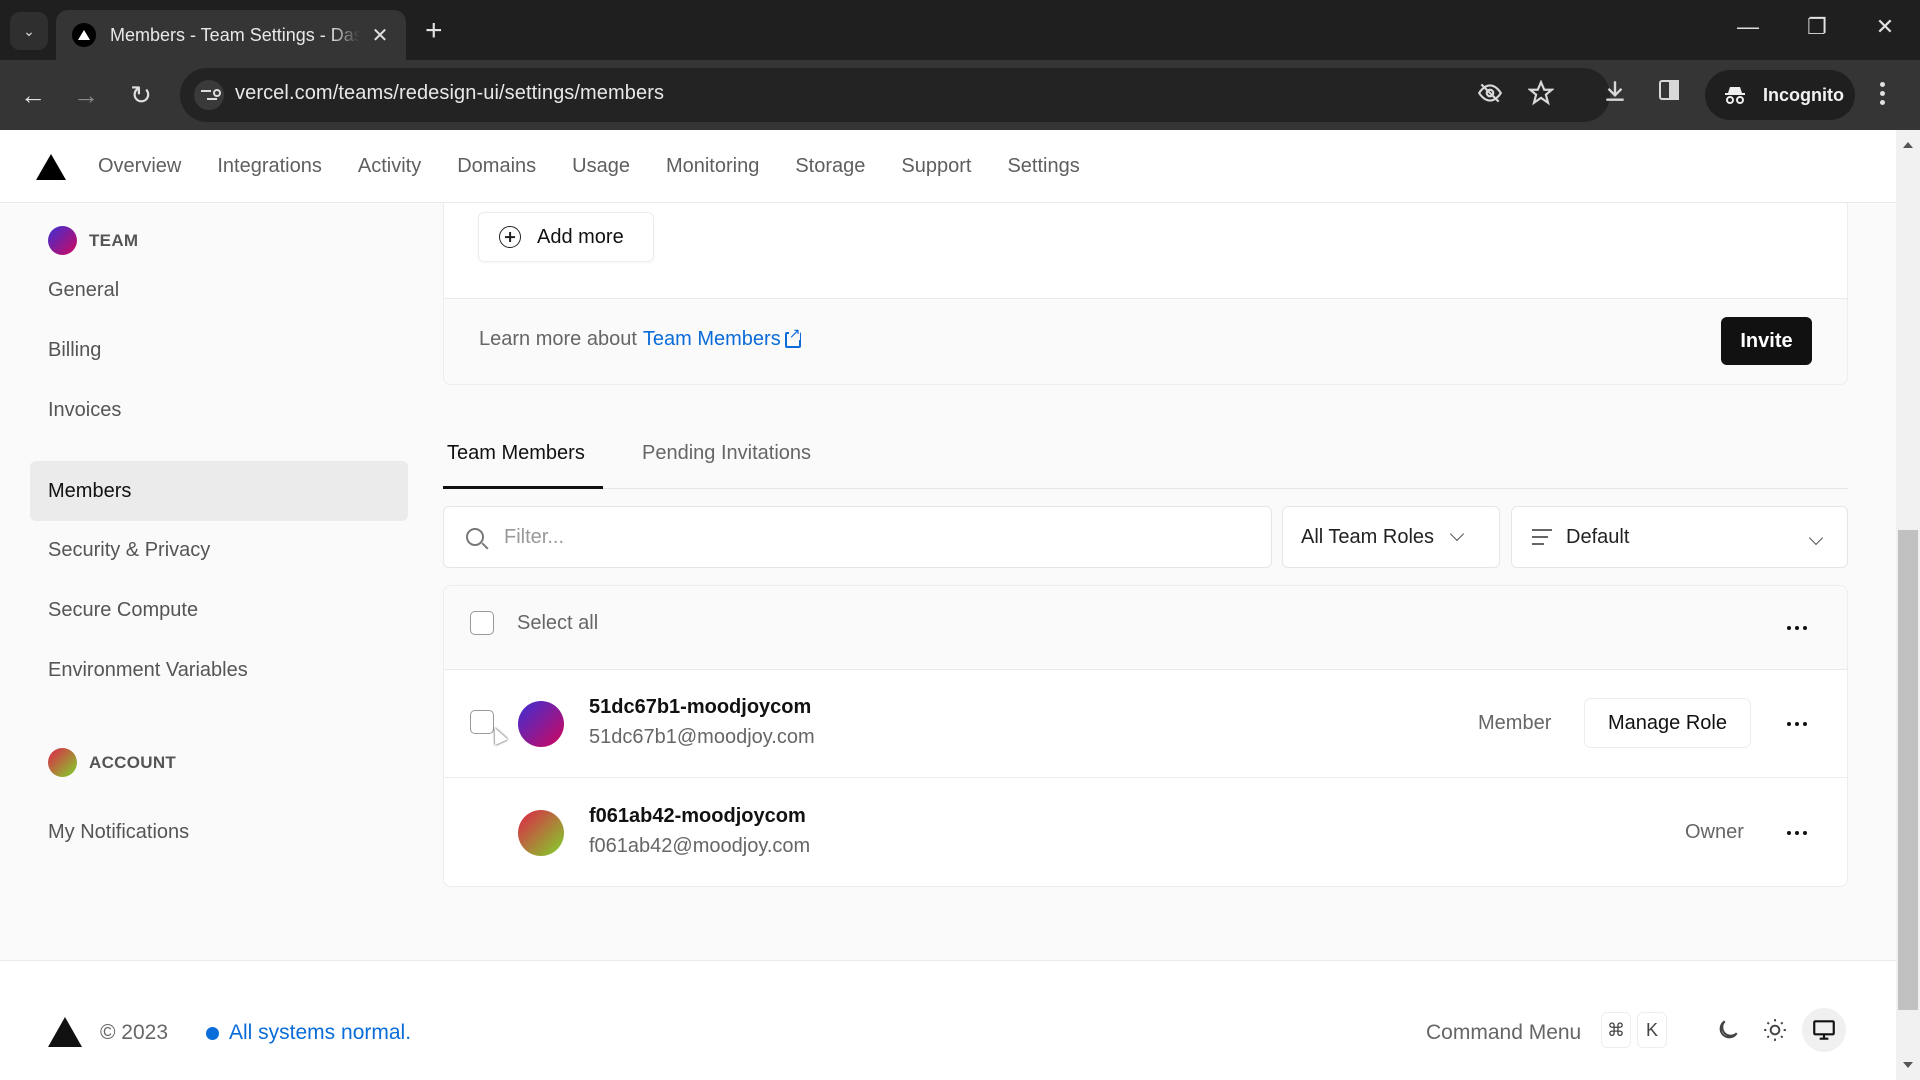 This screenshot has height=1080, width=1920. I want to click on nav-overview: Overview, so click(139, 166).